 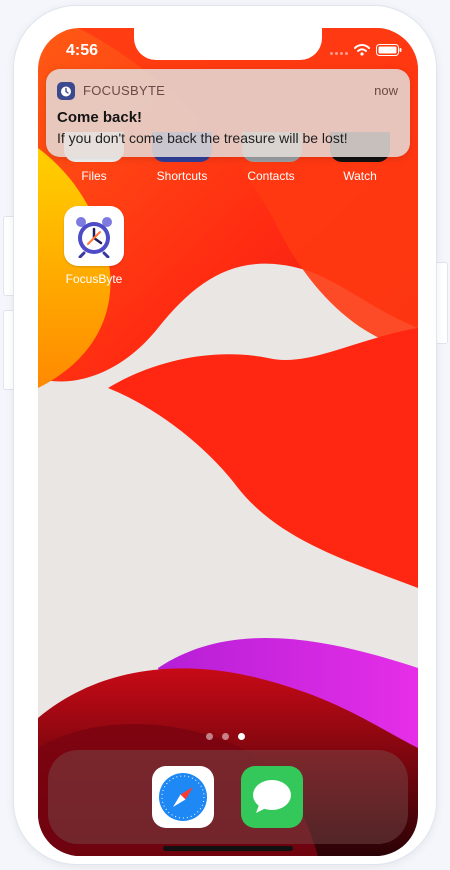 I want to click on safari-icon, so click(x=183, y=797).